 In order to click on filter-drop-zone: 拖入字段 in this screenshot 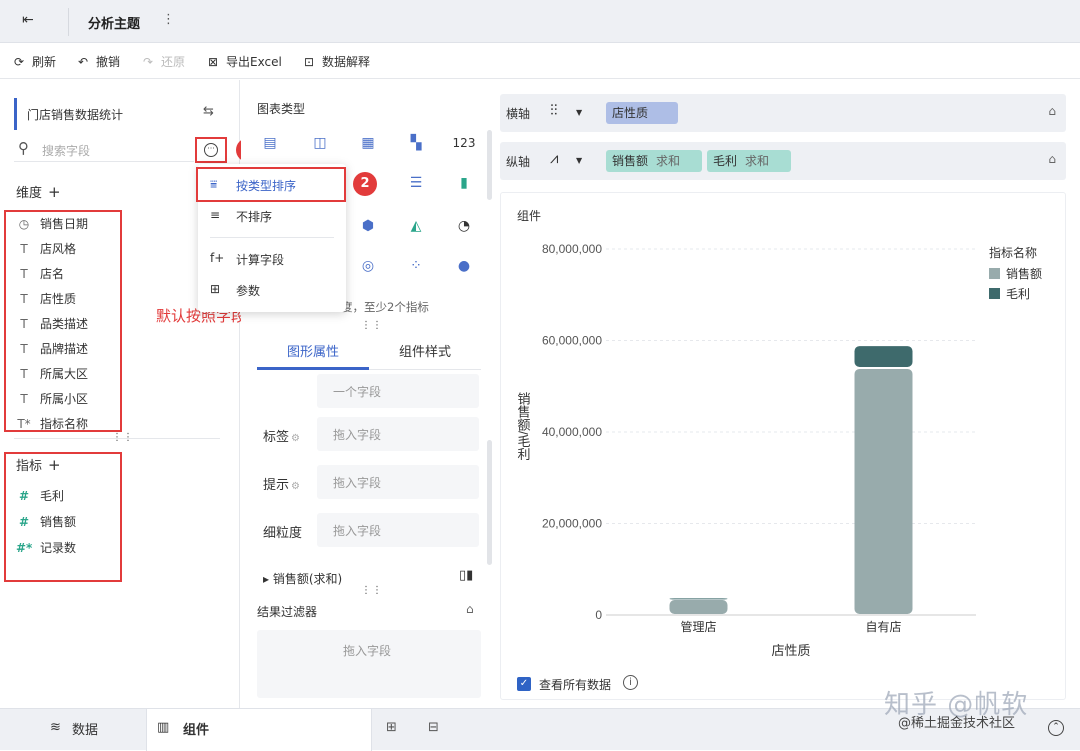, I will do `click(369, 664)`.